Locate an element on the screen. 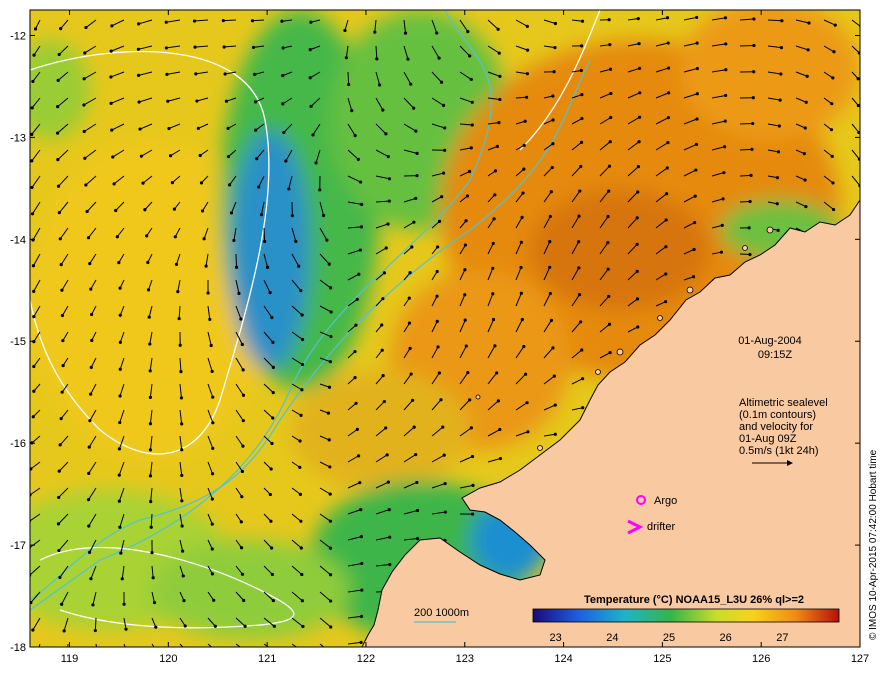 This screenshot has width=880, height=680. obs-time: 09:15Z is located at coordinates (775, 355).